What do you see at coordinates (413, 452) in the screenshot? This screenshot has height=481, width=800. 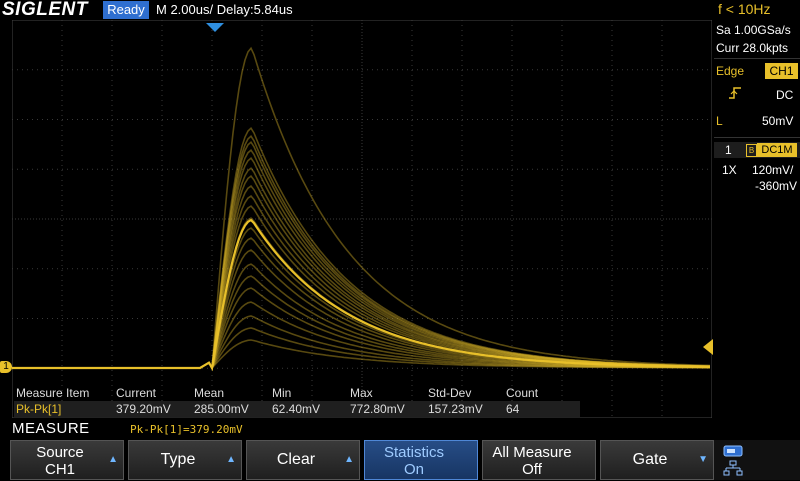 I see `softkey-label: Statistics` at bounding box center [413, 452].